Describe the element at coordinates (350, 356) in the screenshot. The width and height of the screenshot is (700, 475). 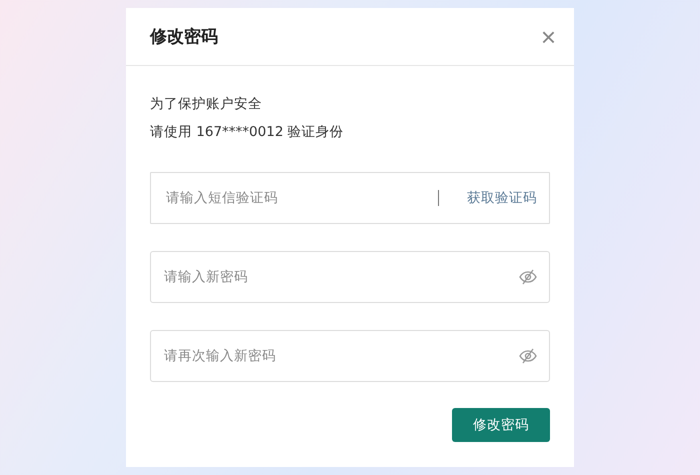
I see `password-field: 请再次输入新密码` at that location.